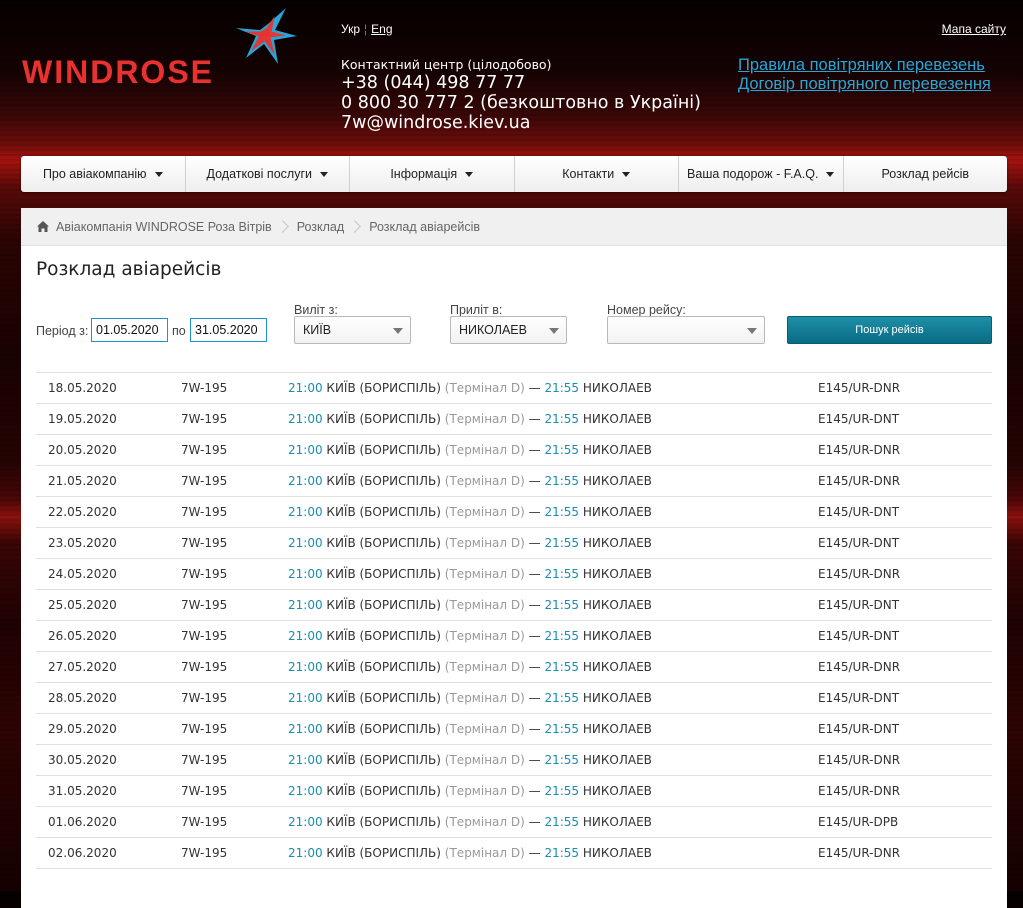 The height and width of the screenshot is (908, 1023). What do you see at coordinates (164, 227) in the screenshot?
I see `breadcrumb-home: Авіакомпанія WINDROSE Роза Вітрів` at bounding box center [164, 227].